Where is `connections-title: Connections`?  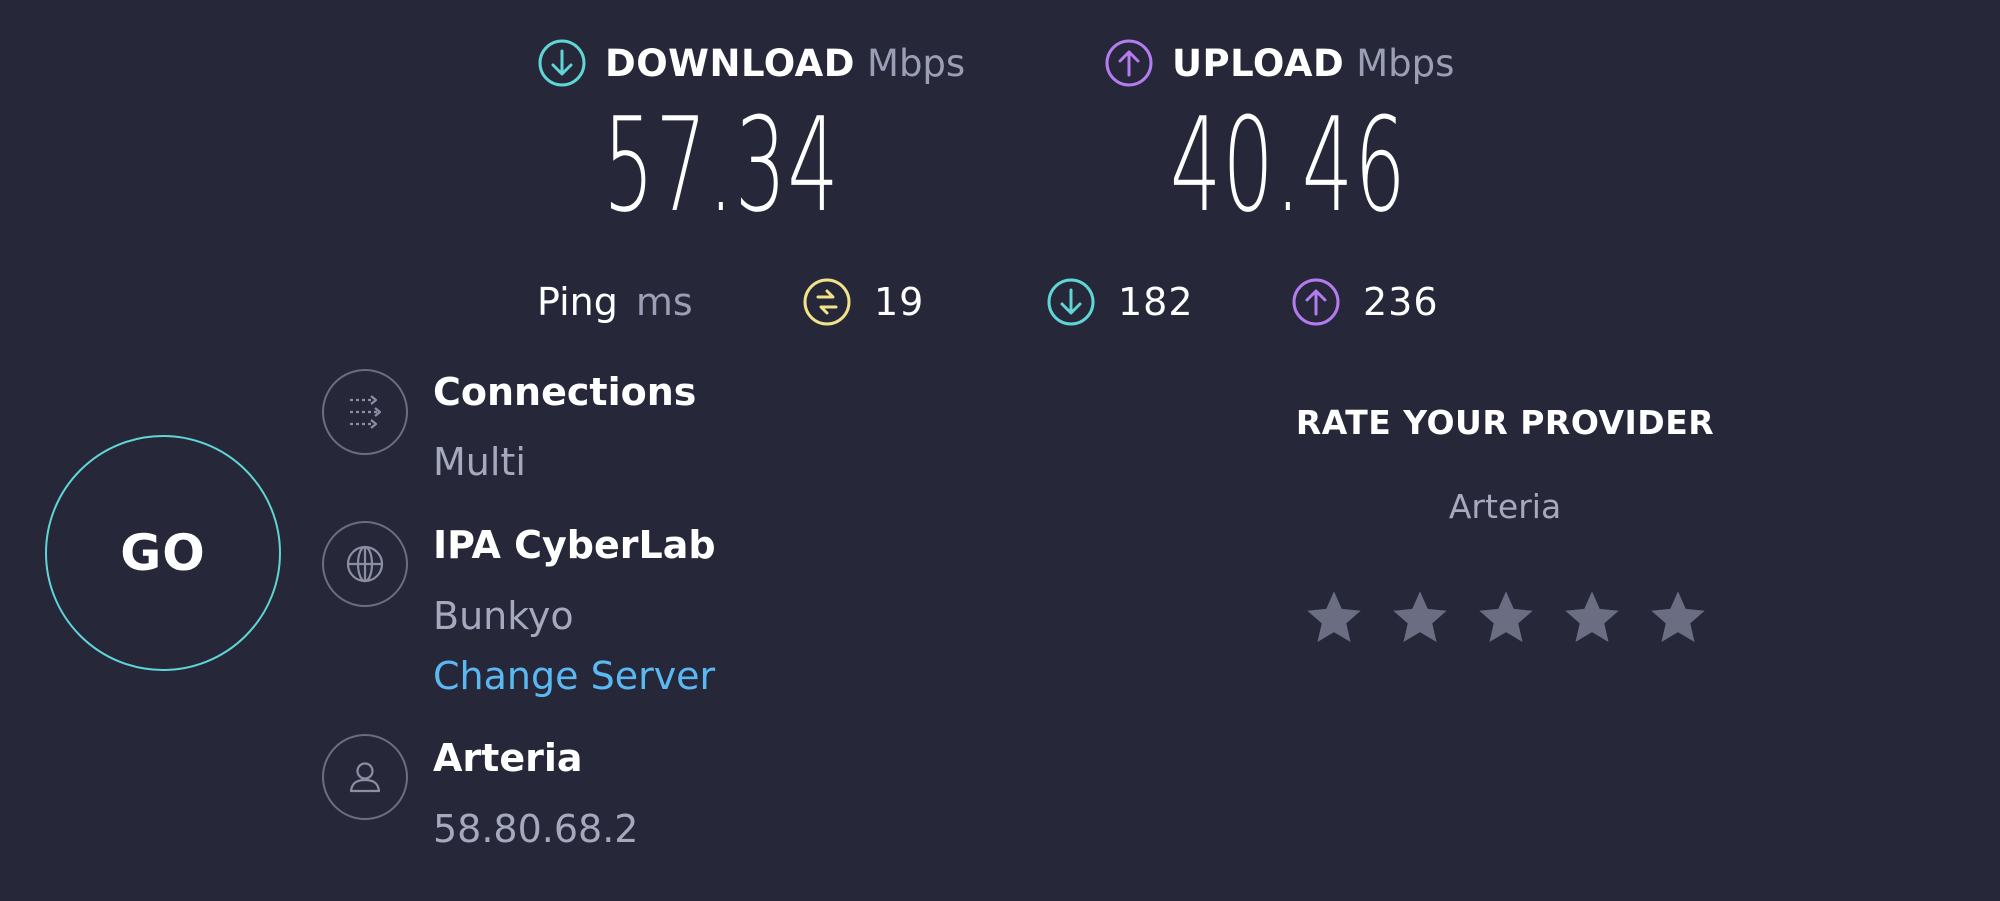 connections-title: Connections is located at coordinates (565, 392).